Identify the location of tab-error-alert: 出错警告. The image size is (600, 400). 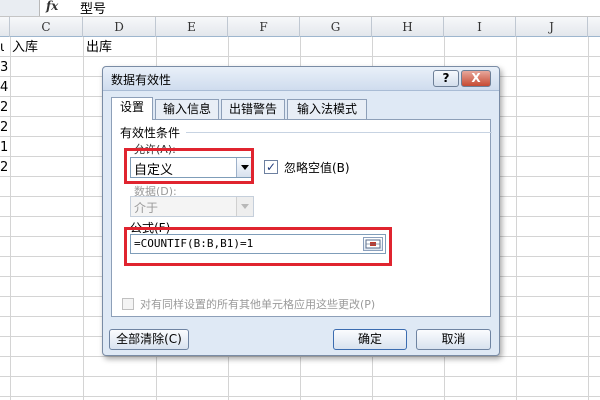
(253, 109).